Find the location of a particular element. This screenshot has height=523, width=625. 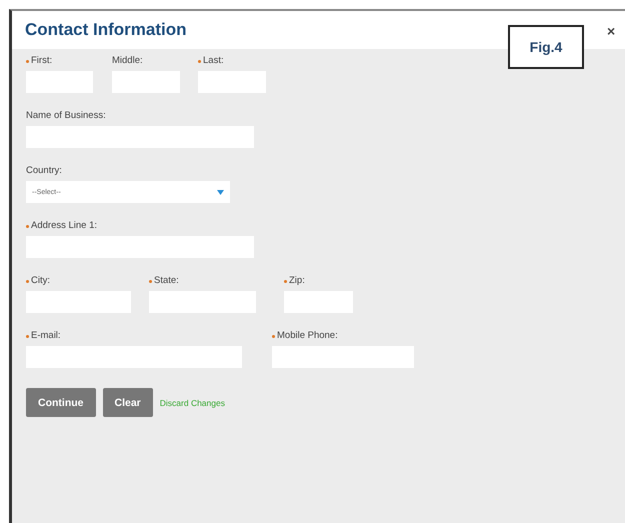

field-label: Country: is located at coordinates (44, 171).